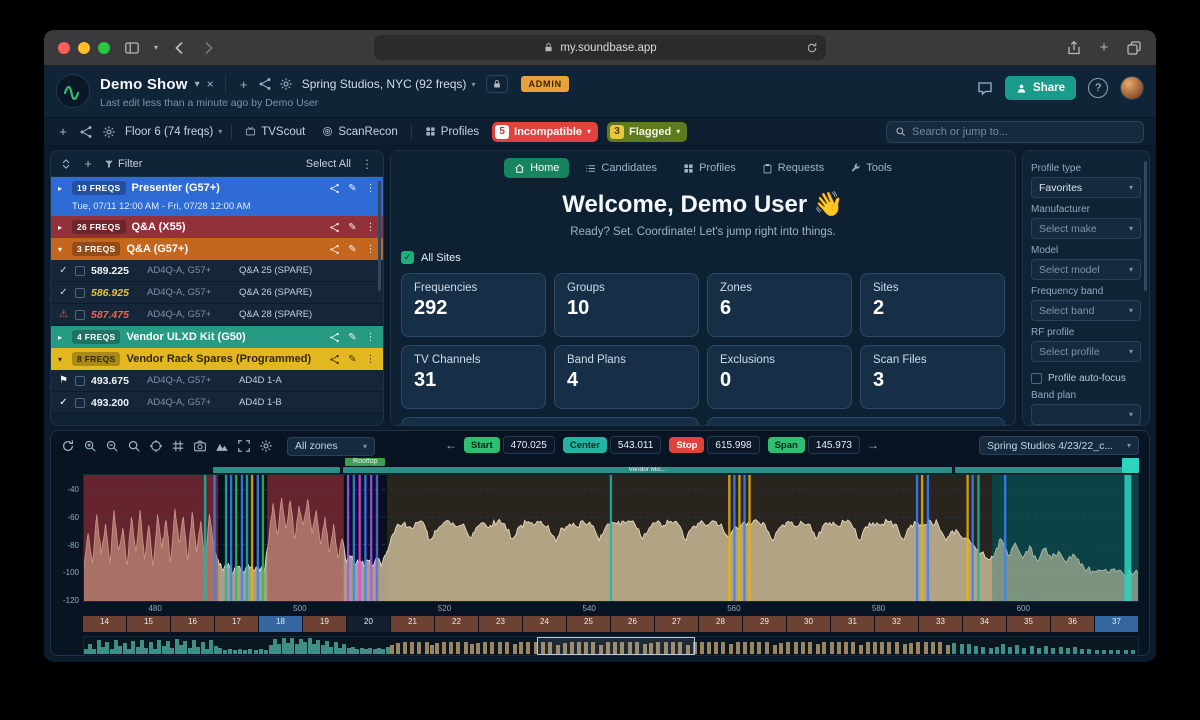  Describe the element at coordinates (328, 164) in the screenshot. I see `select-all-button: Select All` at that location.